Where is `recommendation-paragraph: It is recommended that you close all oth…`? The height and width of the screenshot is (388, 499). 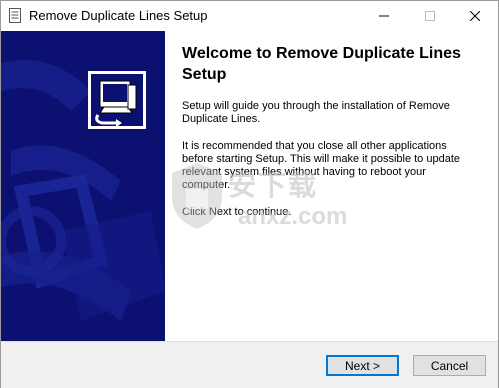
recommendation-paragraph: It is recommended that you close all oth… is located at coordinates (321, 165).